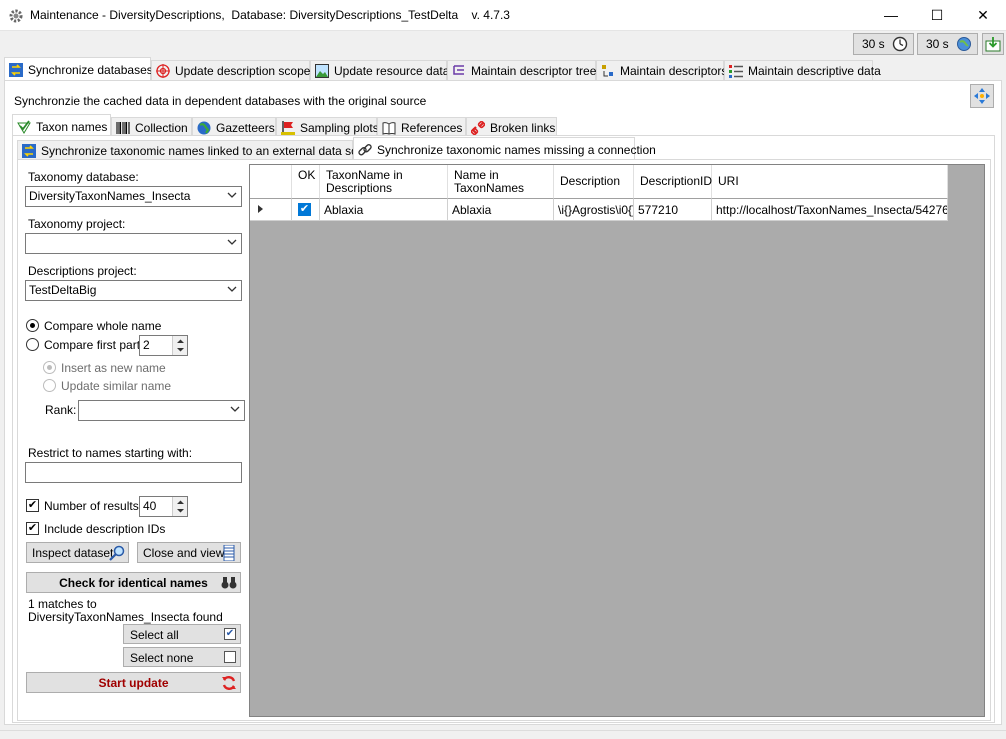 Image resolution: width=1006 pixels, height=739 pixels. Describe the element at coordinates (49, 367) in the screenshot. I see `insert-new-radio` at that location.